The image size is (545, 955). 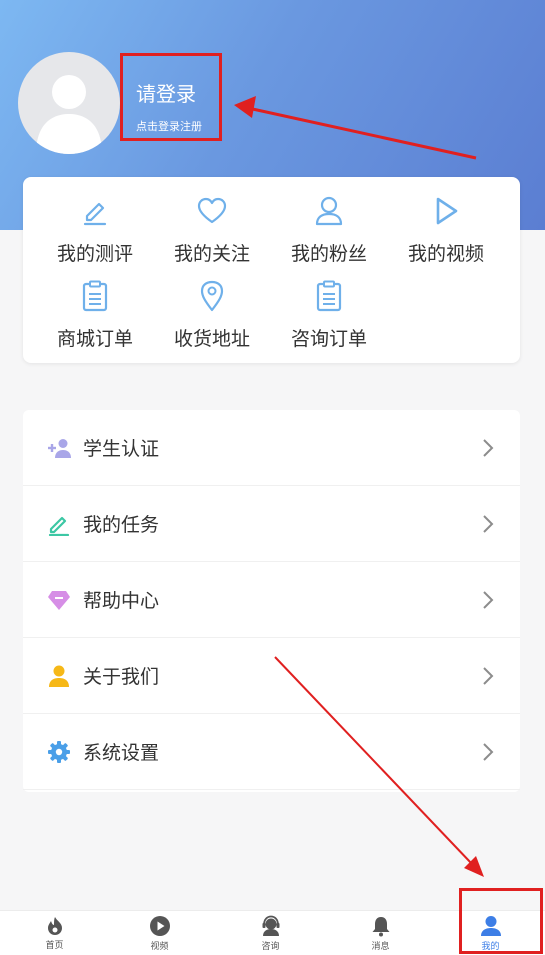 What do you see at coordinates (59, 600) in the screenshot?
I see `diamond-icon` at bounding box center [59, 600].